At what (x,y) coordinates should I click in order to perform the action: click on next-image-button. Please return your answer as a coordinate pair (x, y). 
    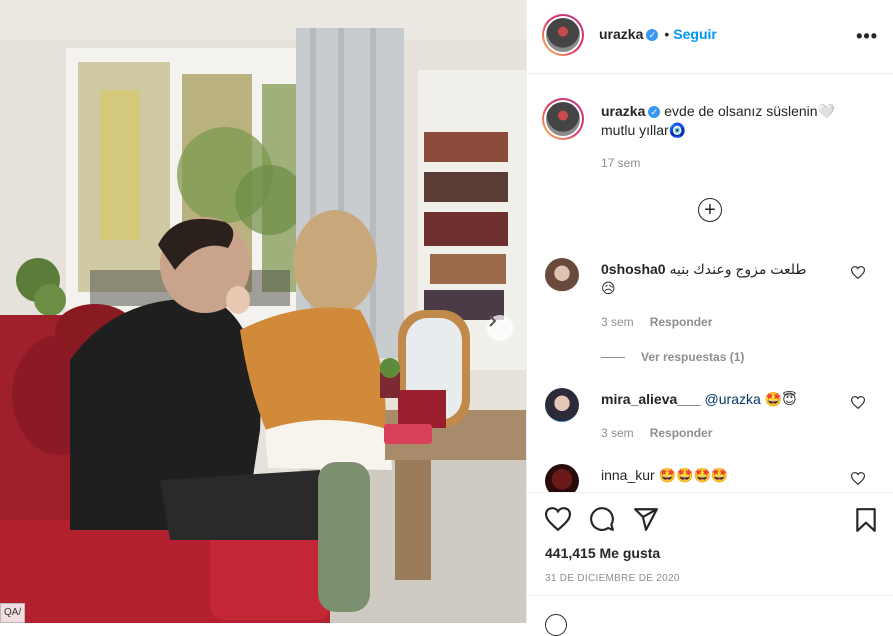
    Looking at the image, I should click on (500, 328).